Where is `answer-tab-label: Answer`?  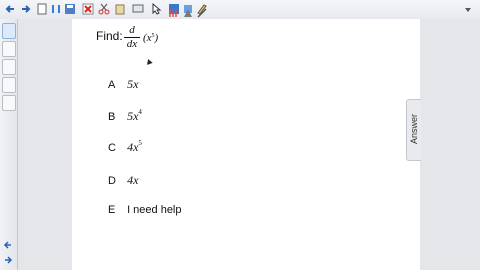
answer-tab-label: Answer is located at coordinates (414, 129).